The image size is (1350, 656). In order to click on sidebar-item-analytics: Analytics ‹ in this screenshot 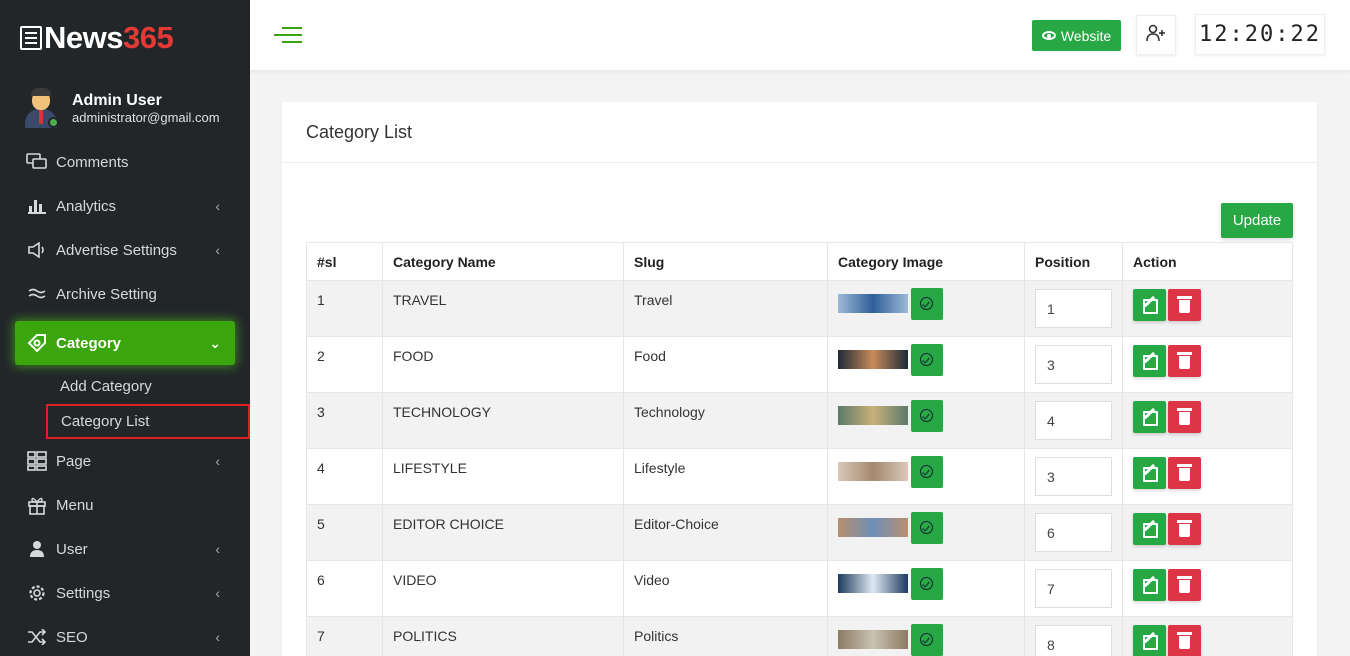, I will do `click(125, 206)`.